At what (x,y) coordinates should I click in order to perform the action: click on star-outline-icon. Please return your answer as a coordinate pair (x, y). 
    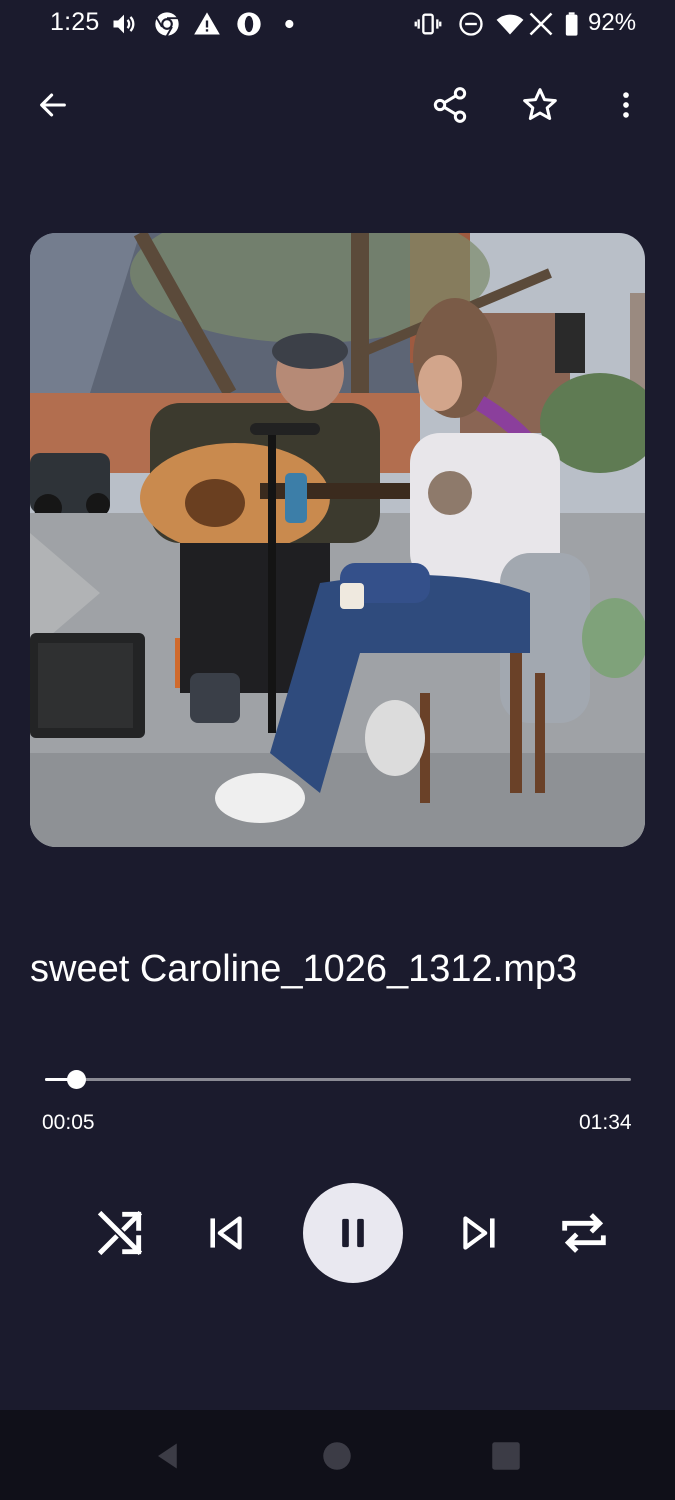
    Looking at the image, I should click on (540, 104).